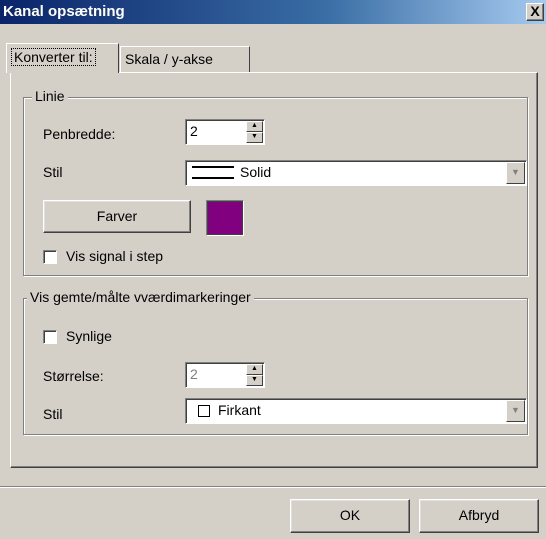 This screenshot has height=539, width=546. I want to click on markers-group-legend: Vis gemte/målte vværdimarkeringer, so click(140, 297).